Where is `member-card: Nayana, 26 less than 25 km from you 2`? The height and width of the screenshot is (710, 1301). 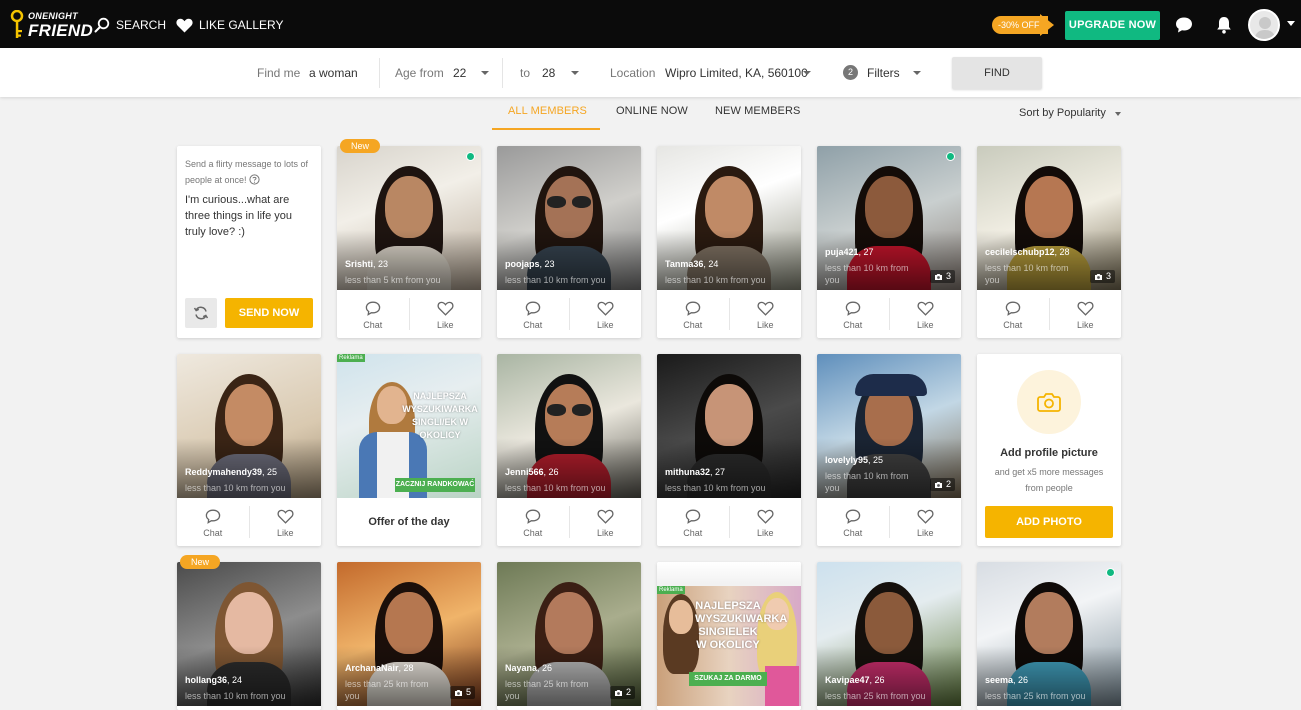 member-card: Nayana, 26 less than 25 km from you 2 is located at coordinates (569, 636).